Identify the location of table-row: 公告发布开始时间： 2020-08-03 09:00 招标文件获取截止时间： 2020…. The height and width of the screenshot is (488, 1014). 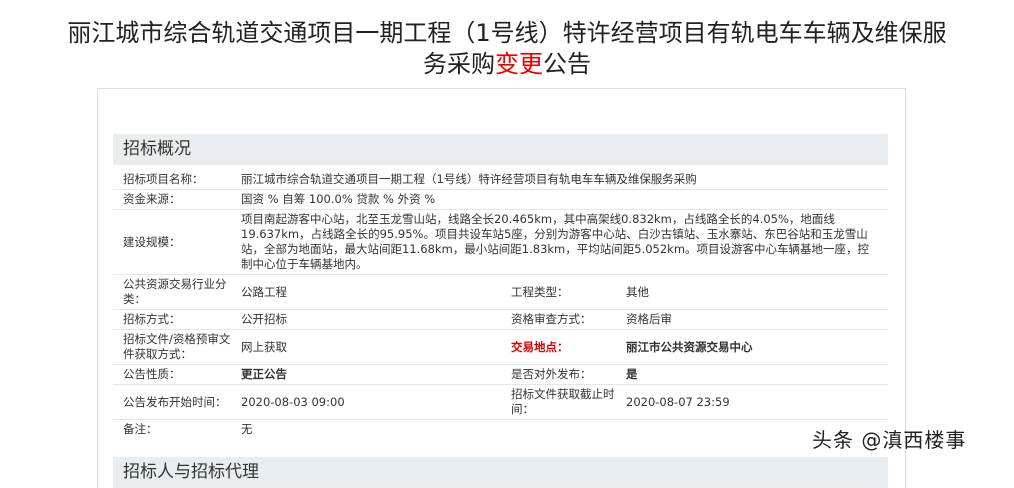
(500, 402).